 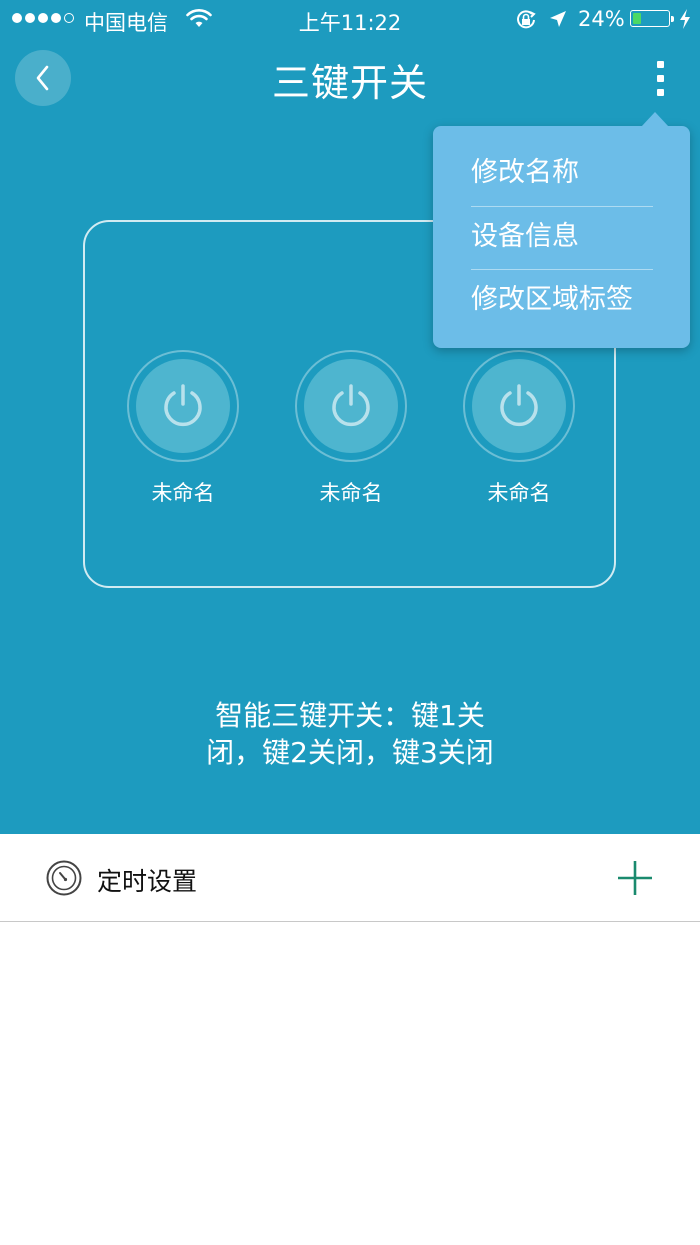 I want to click on battery-icon, so click(x=652, y=18).